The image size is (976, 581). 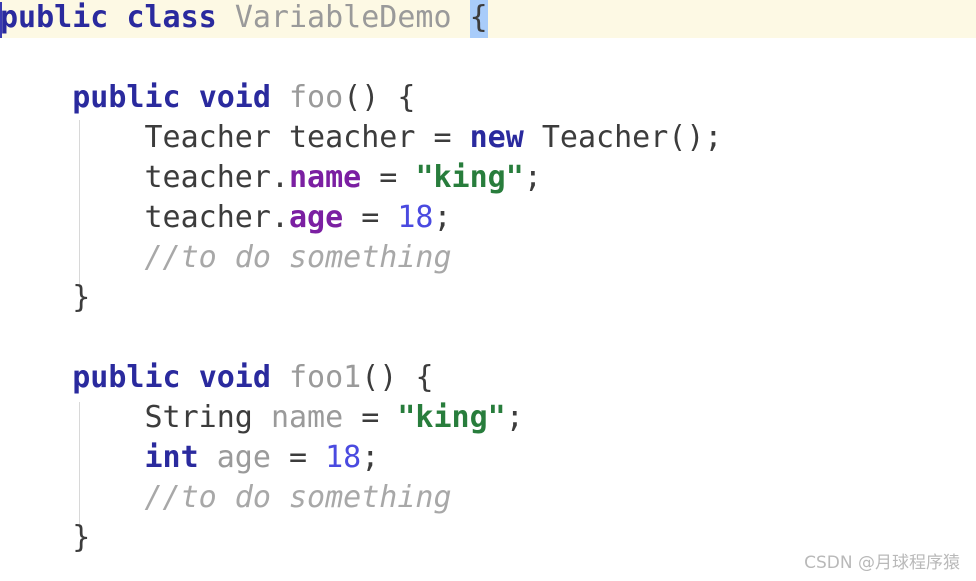 I want to click on field-age: age, so click(x=316, y=217).